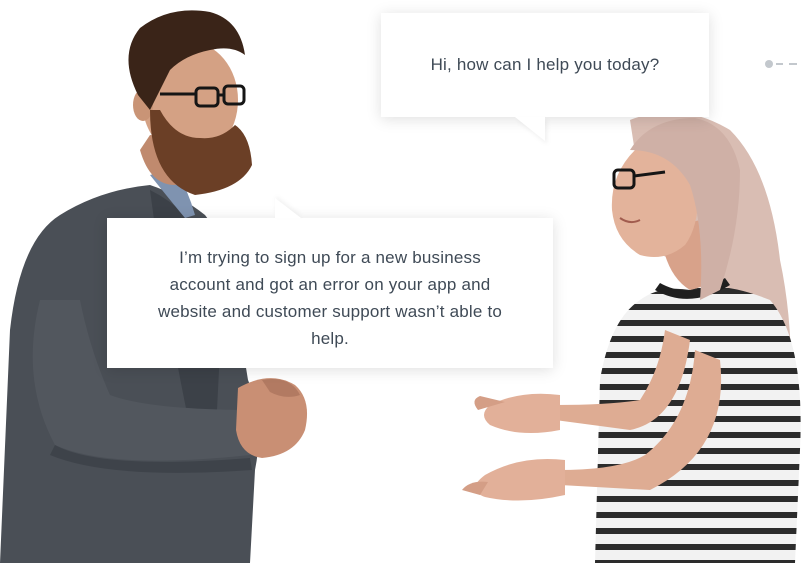 The height and width of the screenshot is (563, 803). I want to click on carousel-pager, so click(781, 64).